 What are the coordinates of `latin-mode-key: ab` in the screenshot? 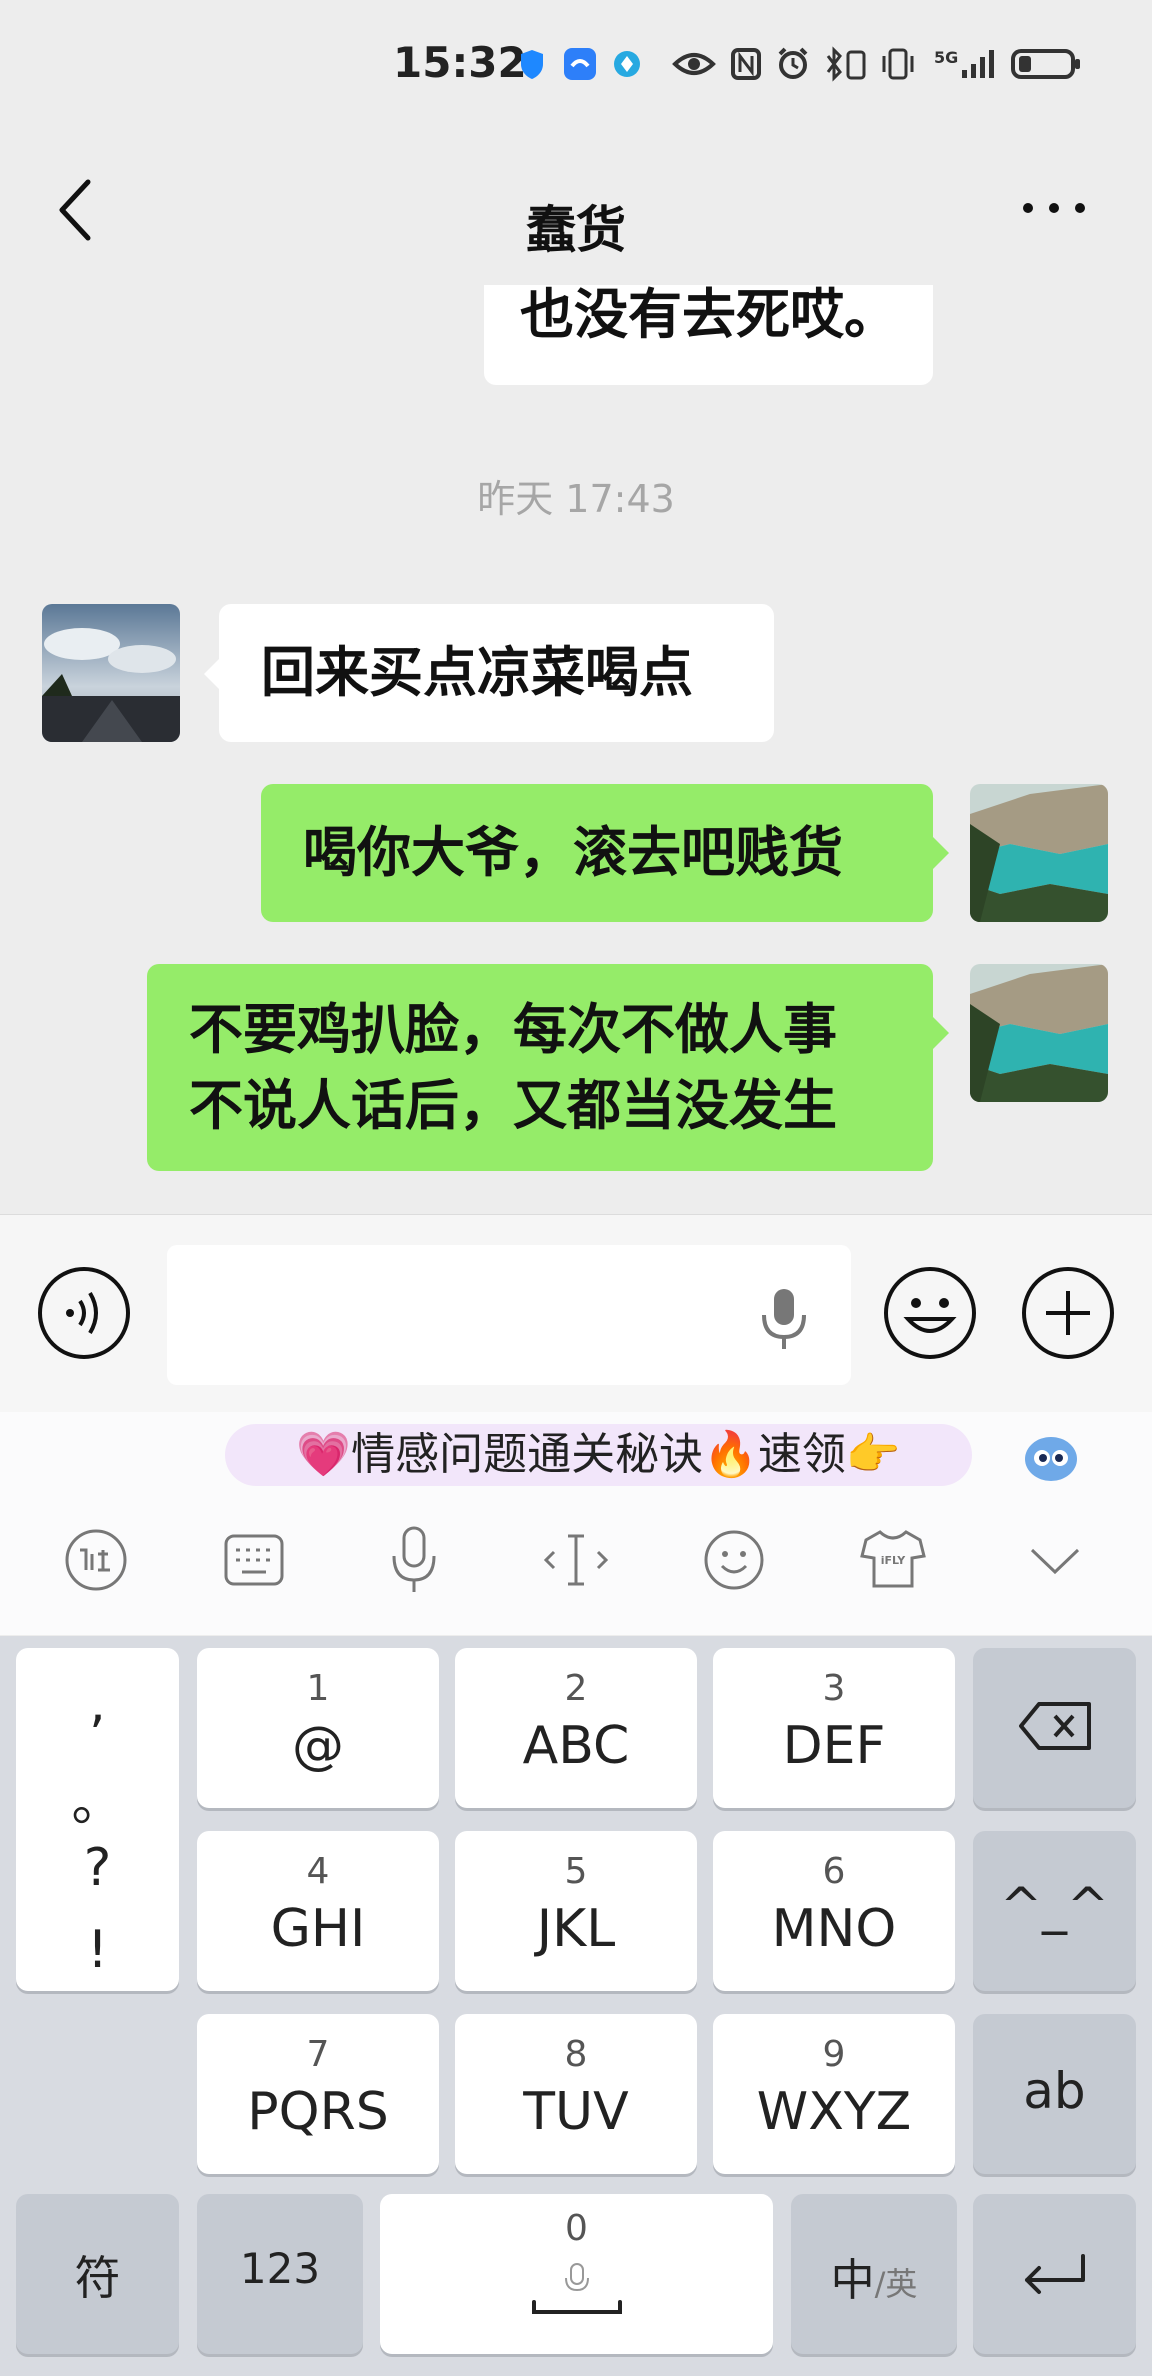 It's located at (1054, 2094).